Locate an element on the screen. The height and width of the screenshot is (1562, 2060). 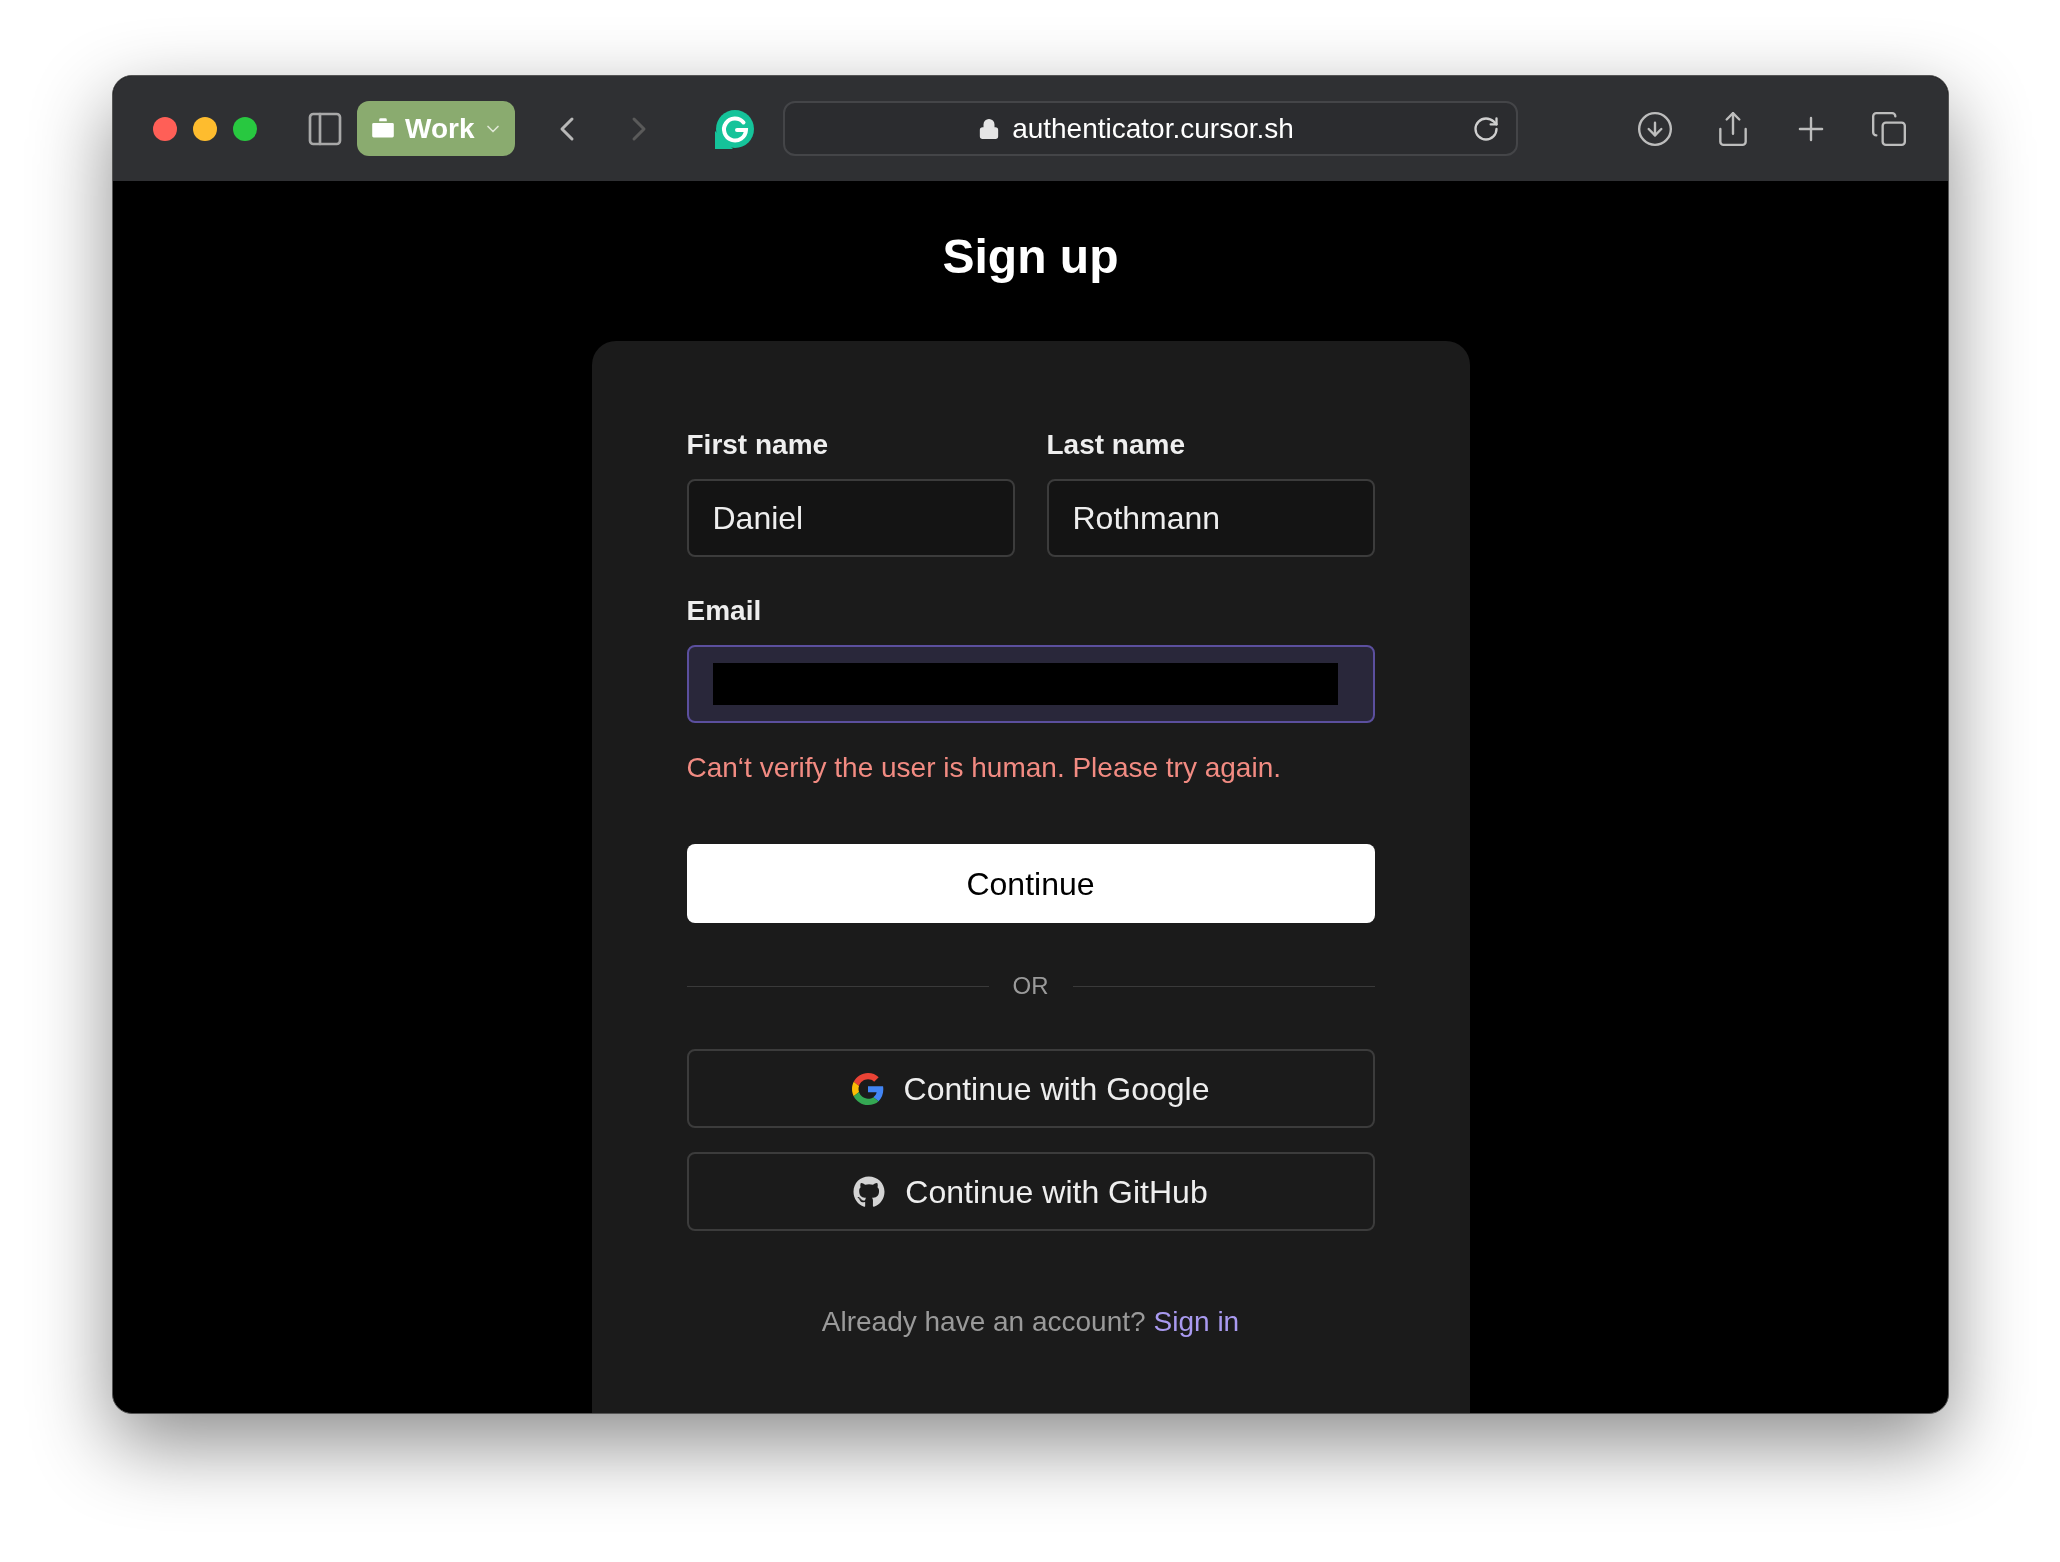
page-title: Sign up is located at coordinates (1030, 257).